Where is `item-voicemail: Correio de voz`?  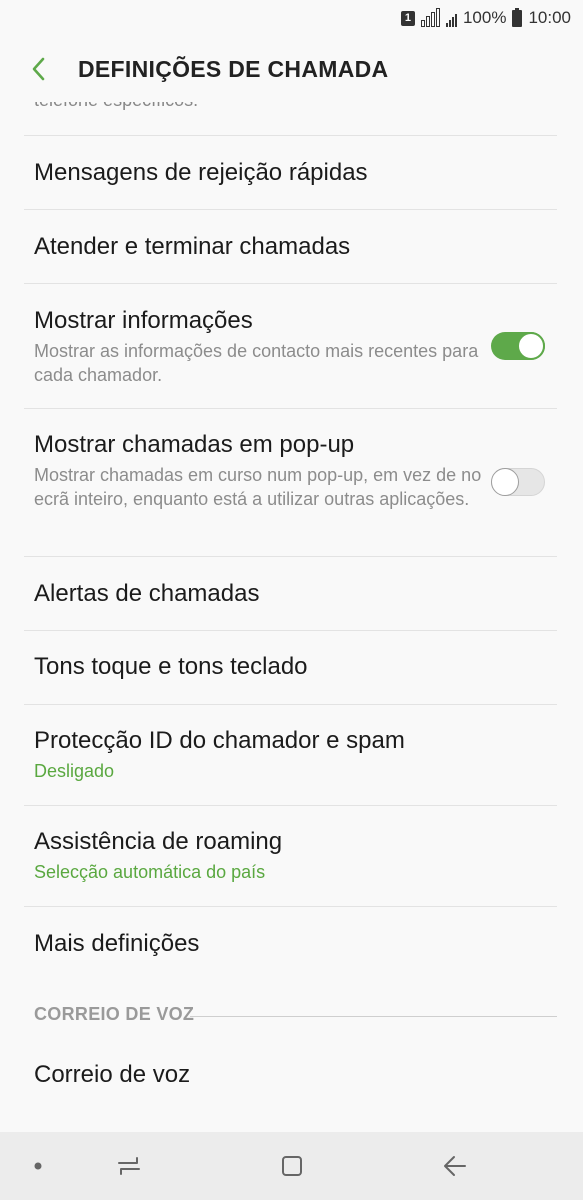 item-voicemail: Correio de voz is located at coordinates (264, 1075).